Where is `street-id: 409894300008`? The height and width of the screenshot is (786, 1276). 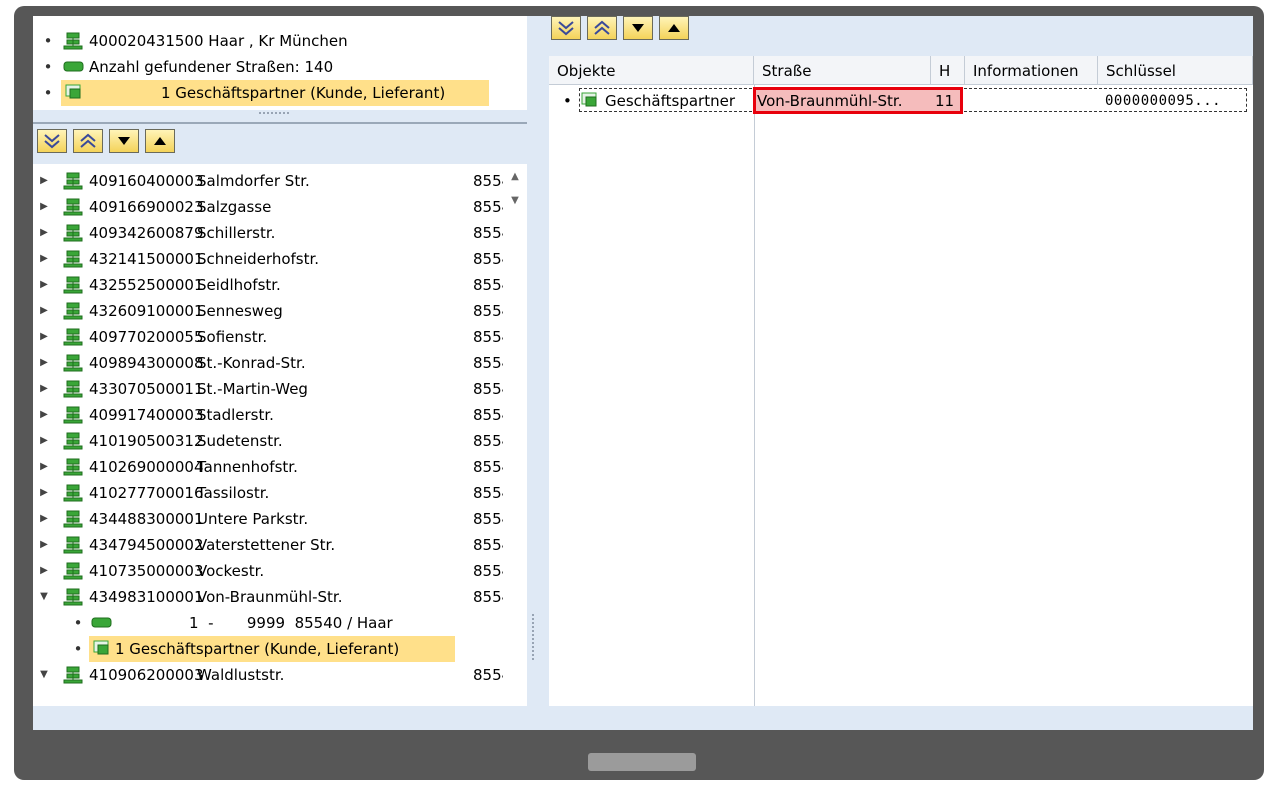
street-id: 409894300008 is located at coordinates (146, 363).